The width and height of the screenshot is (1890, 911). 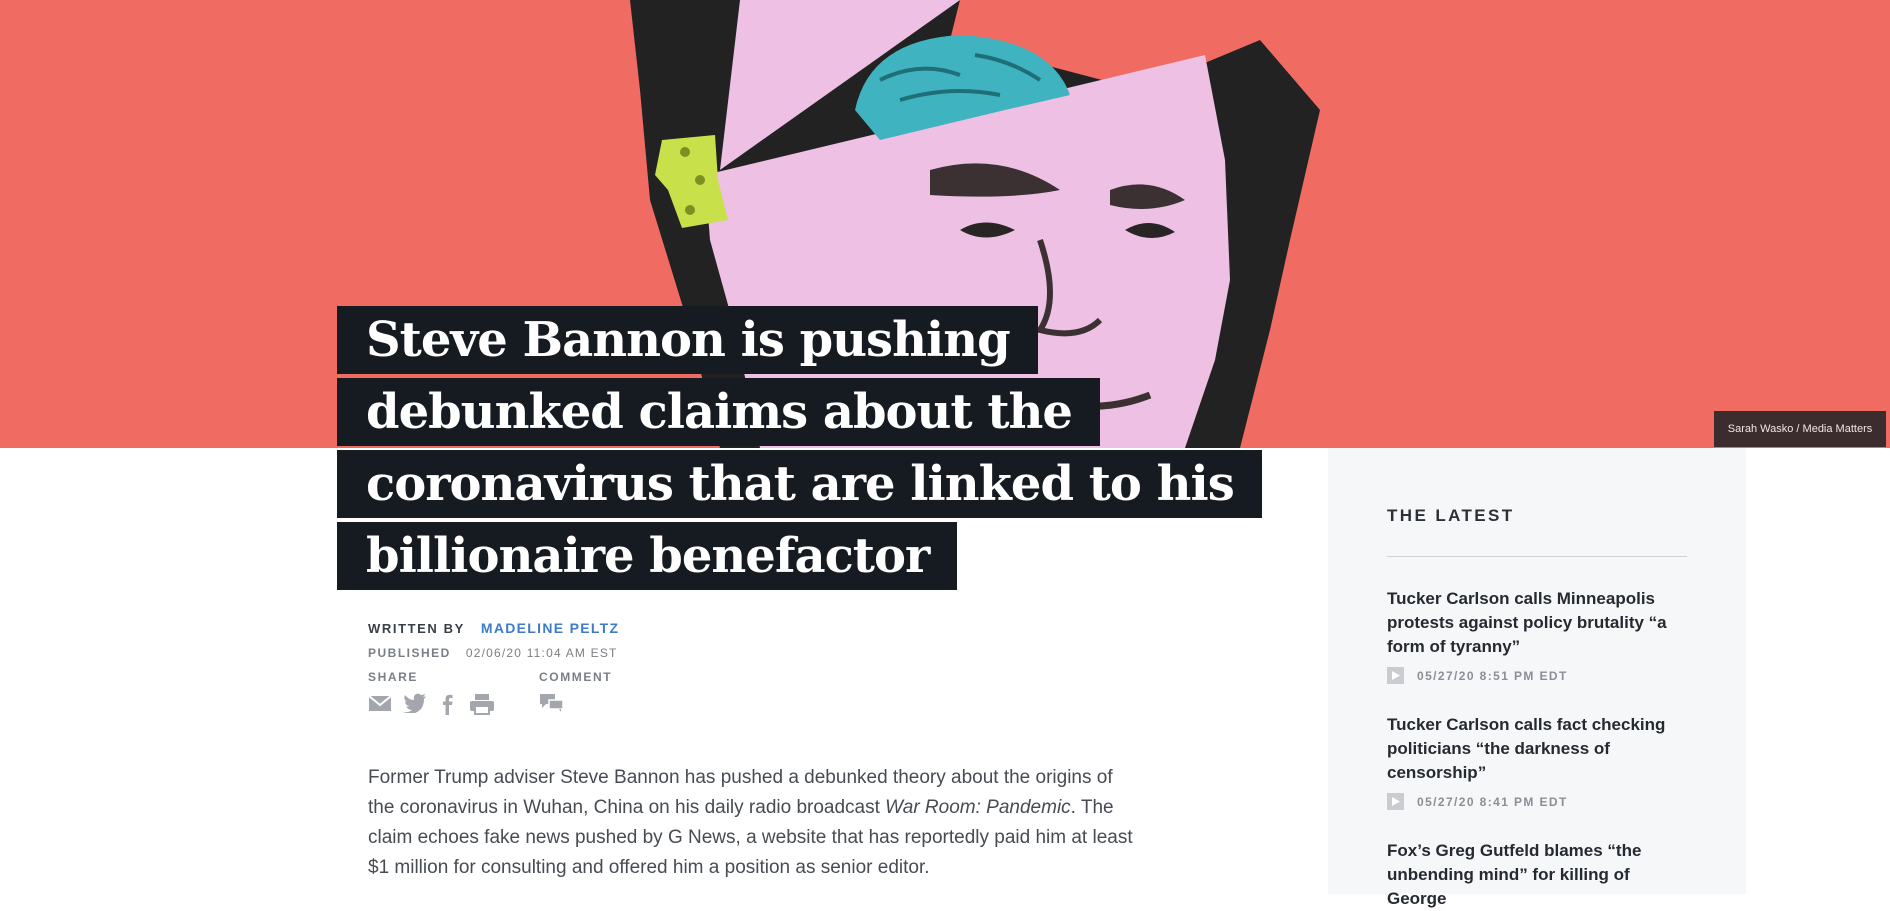 What do you see at coordinates (978, 807) in the screenshot?
I see `show-title: War Room: Pandemic` at bounding box center [978, 807].